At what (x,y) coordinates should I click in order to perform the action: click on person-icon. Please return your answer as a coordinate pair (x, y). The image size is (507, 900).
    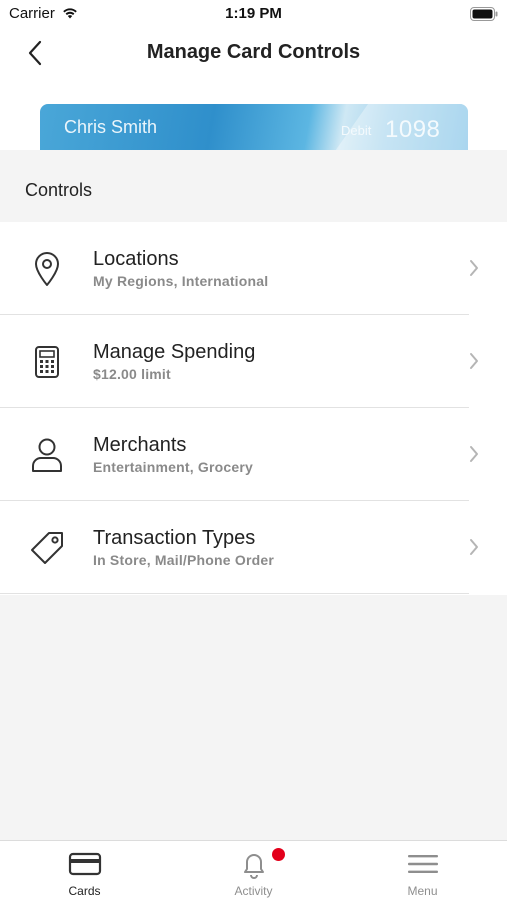
    Looking at the image, I should click on (47, 455).